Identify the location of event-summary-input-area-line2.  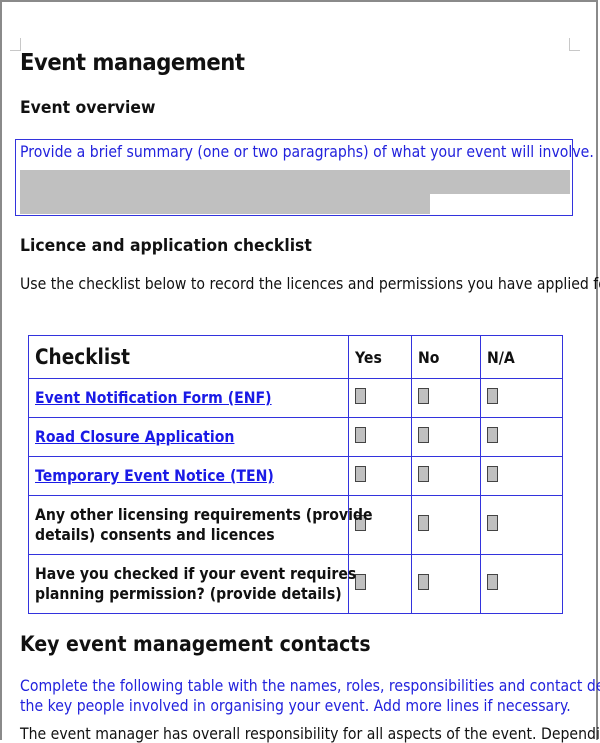
(225, 204).